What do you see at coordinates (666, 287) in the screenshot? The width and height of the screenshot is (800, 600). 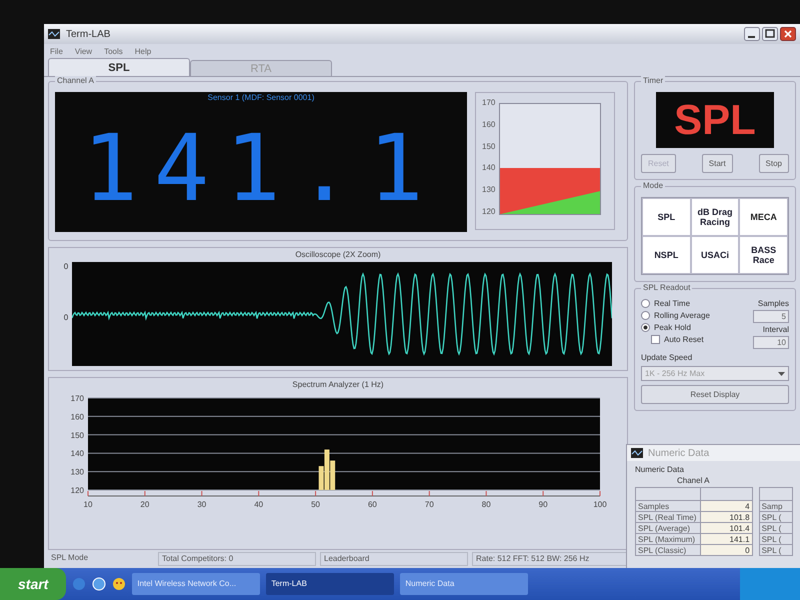 I see `group-label: SPL Readout` at bounding box center [666, 287].